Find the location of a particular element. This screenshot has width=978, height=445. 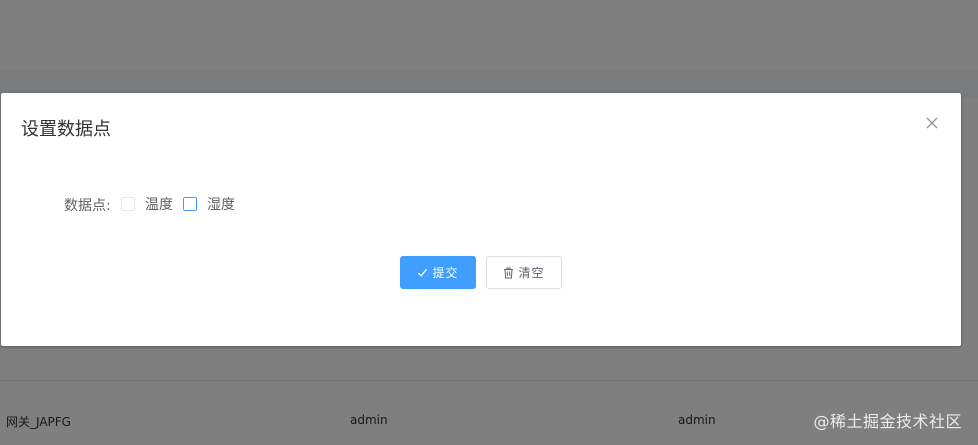

submit-label: 提交 is located at coordinates (445, 273).